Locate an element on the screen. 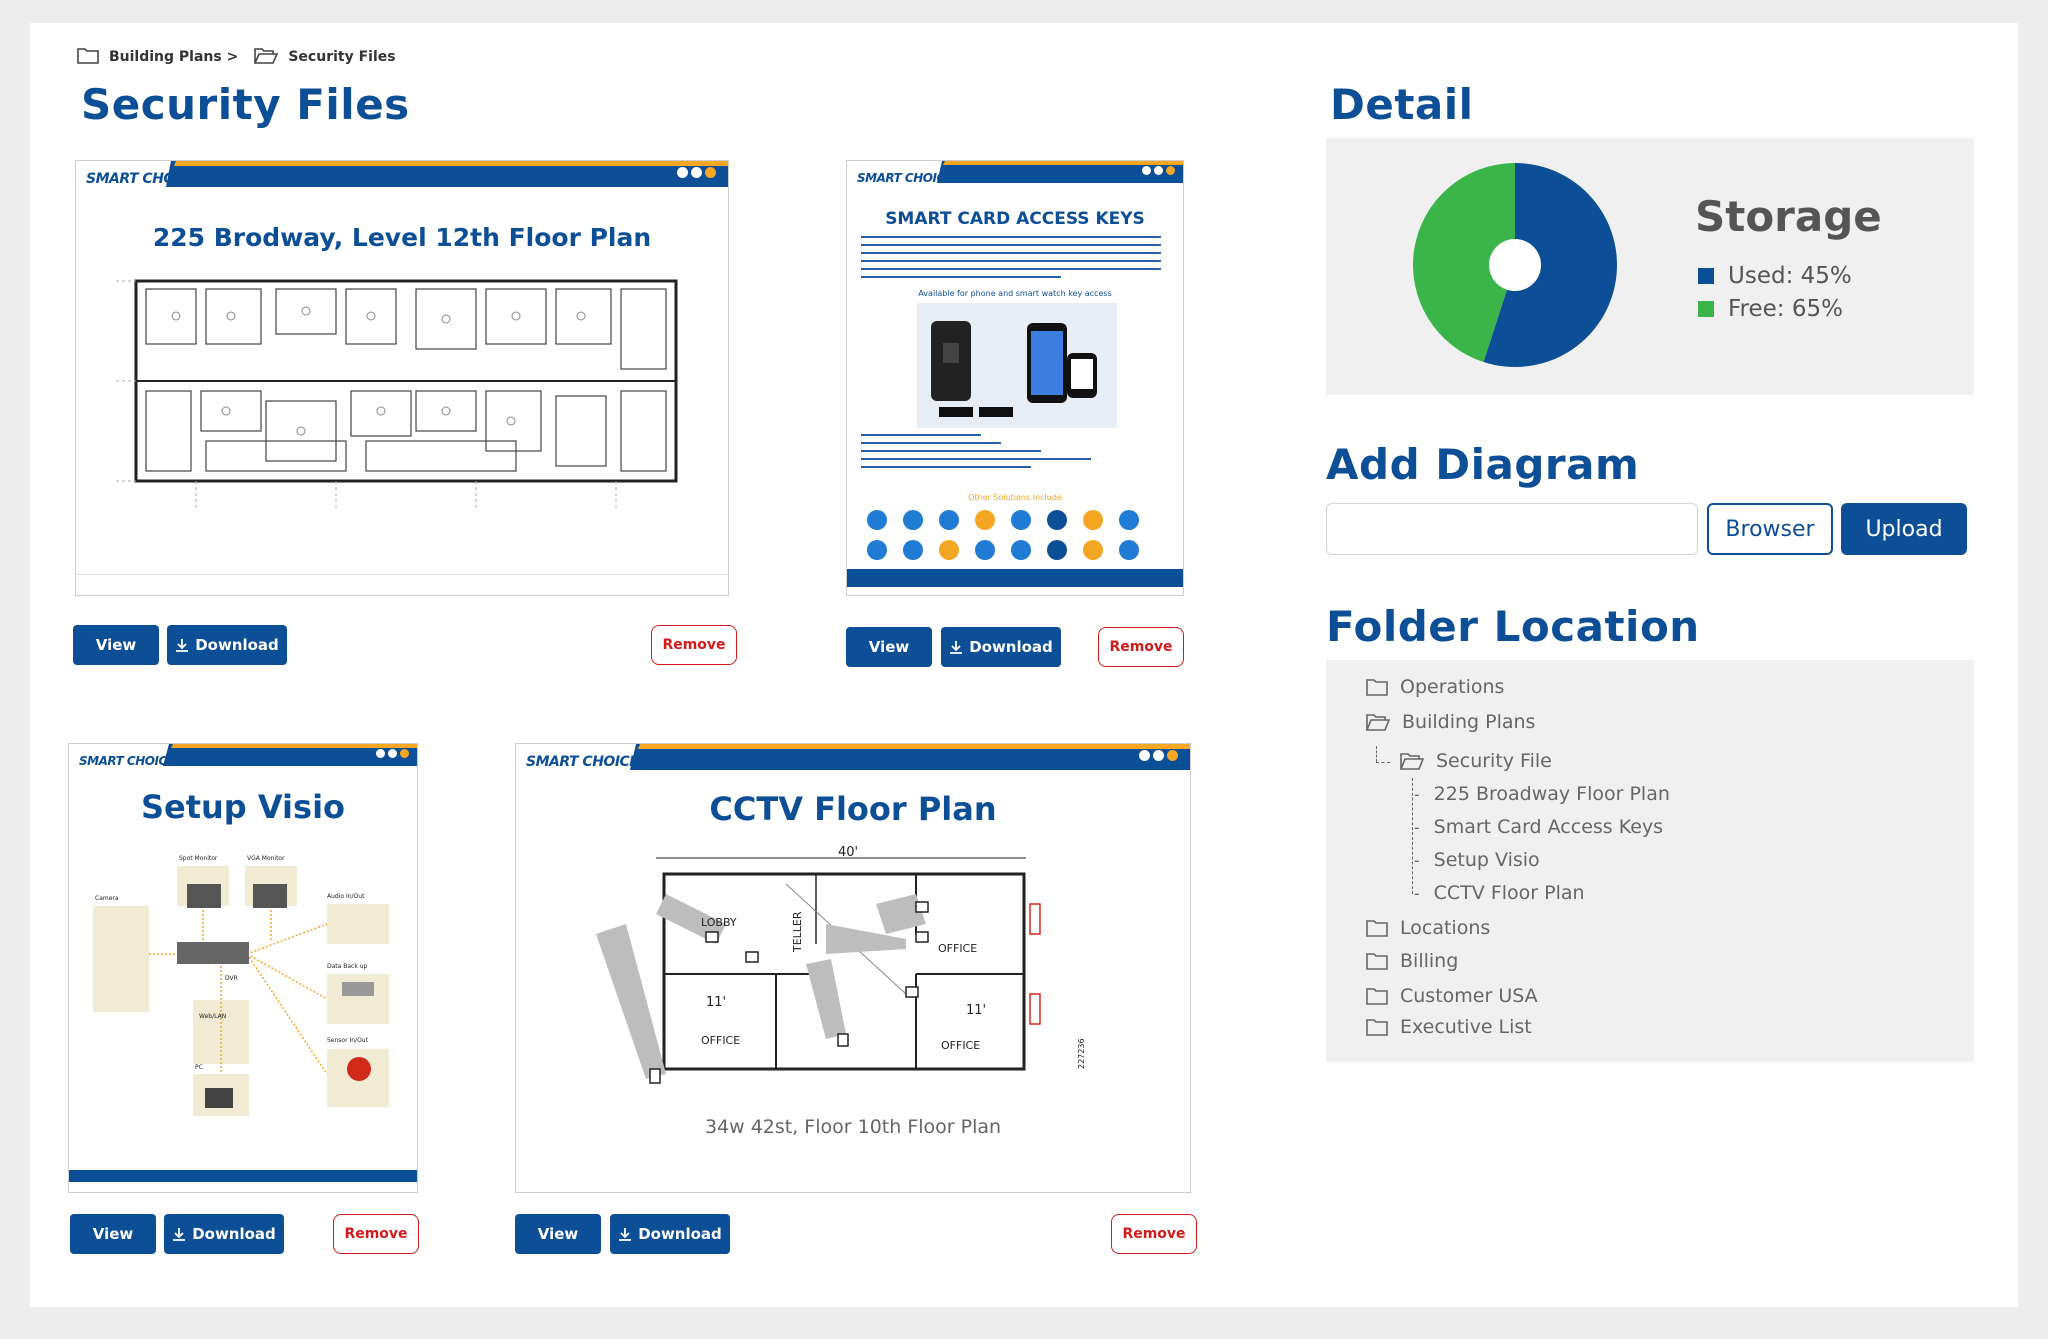 This screenshot has height=1339, width=2048. floor-plan-drawing is located at coordinates (397, 395).